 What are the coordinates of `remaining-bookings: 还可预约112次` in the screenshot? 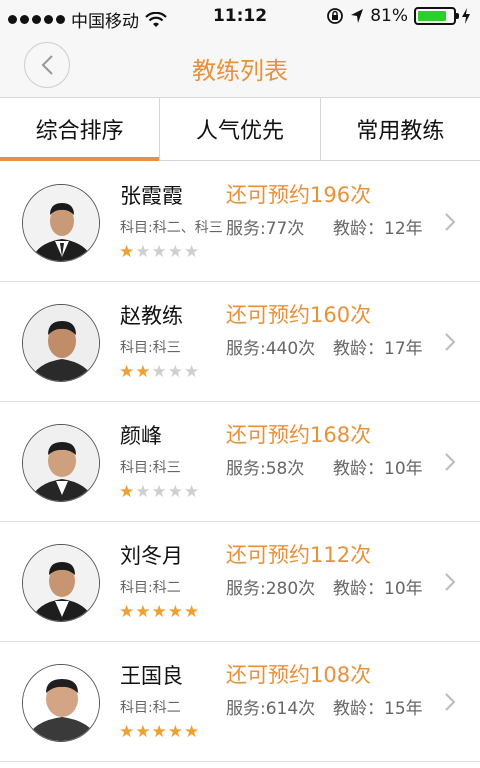 It's located at (299, 555).